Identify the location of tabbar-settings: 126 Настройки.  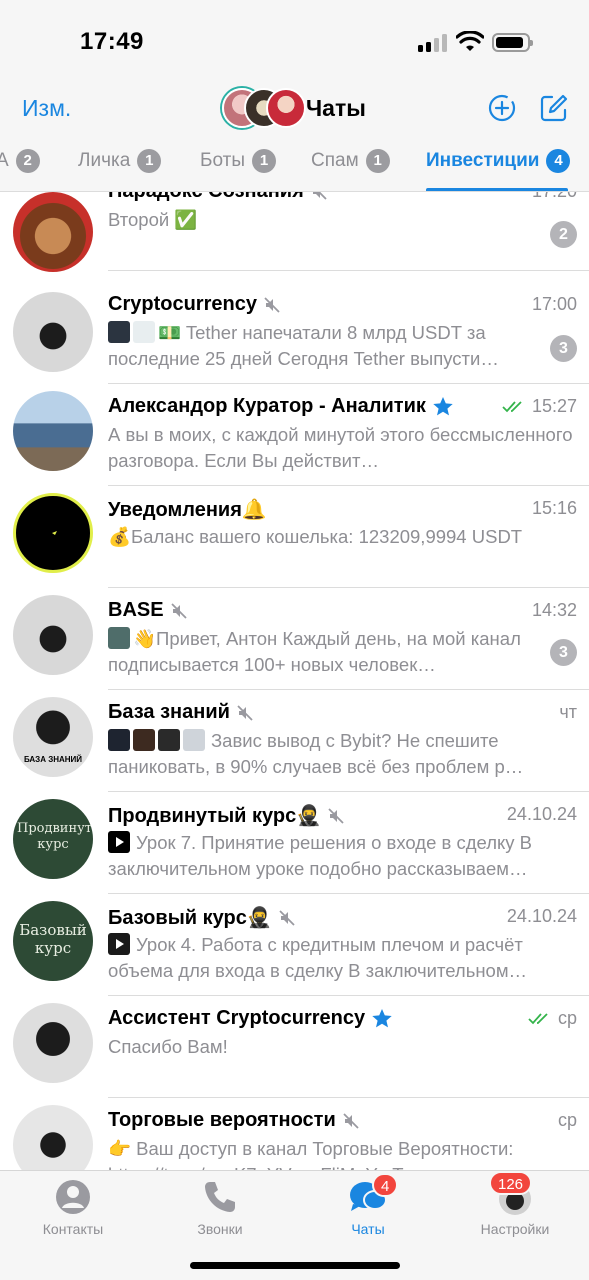
(515, 1204).